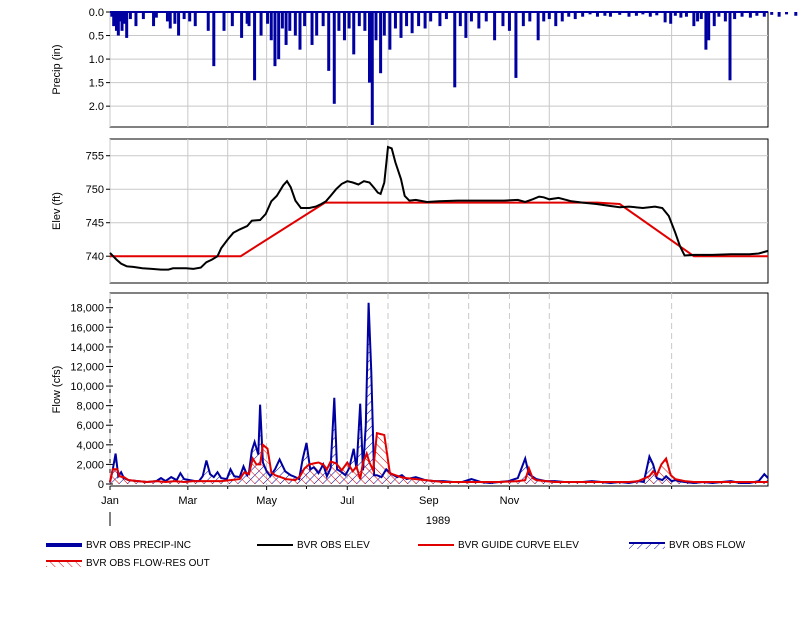 The height and width of the screenshot is (627, 800). I want to click on legend-swatch-obs-flow, so click(647, 545).